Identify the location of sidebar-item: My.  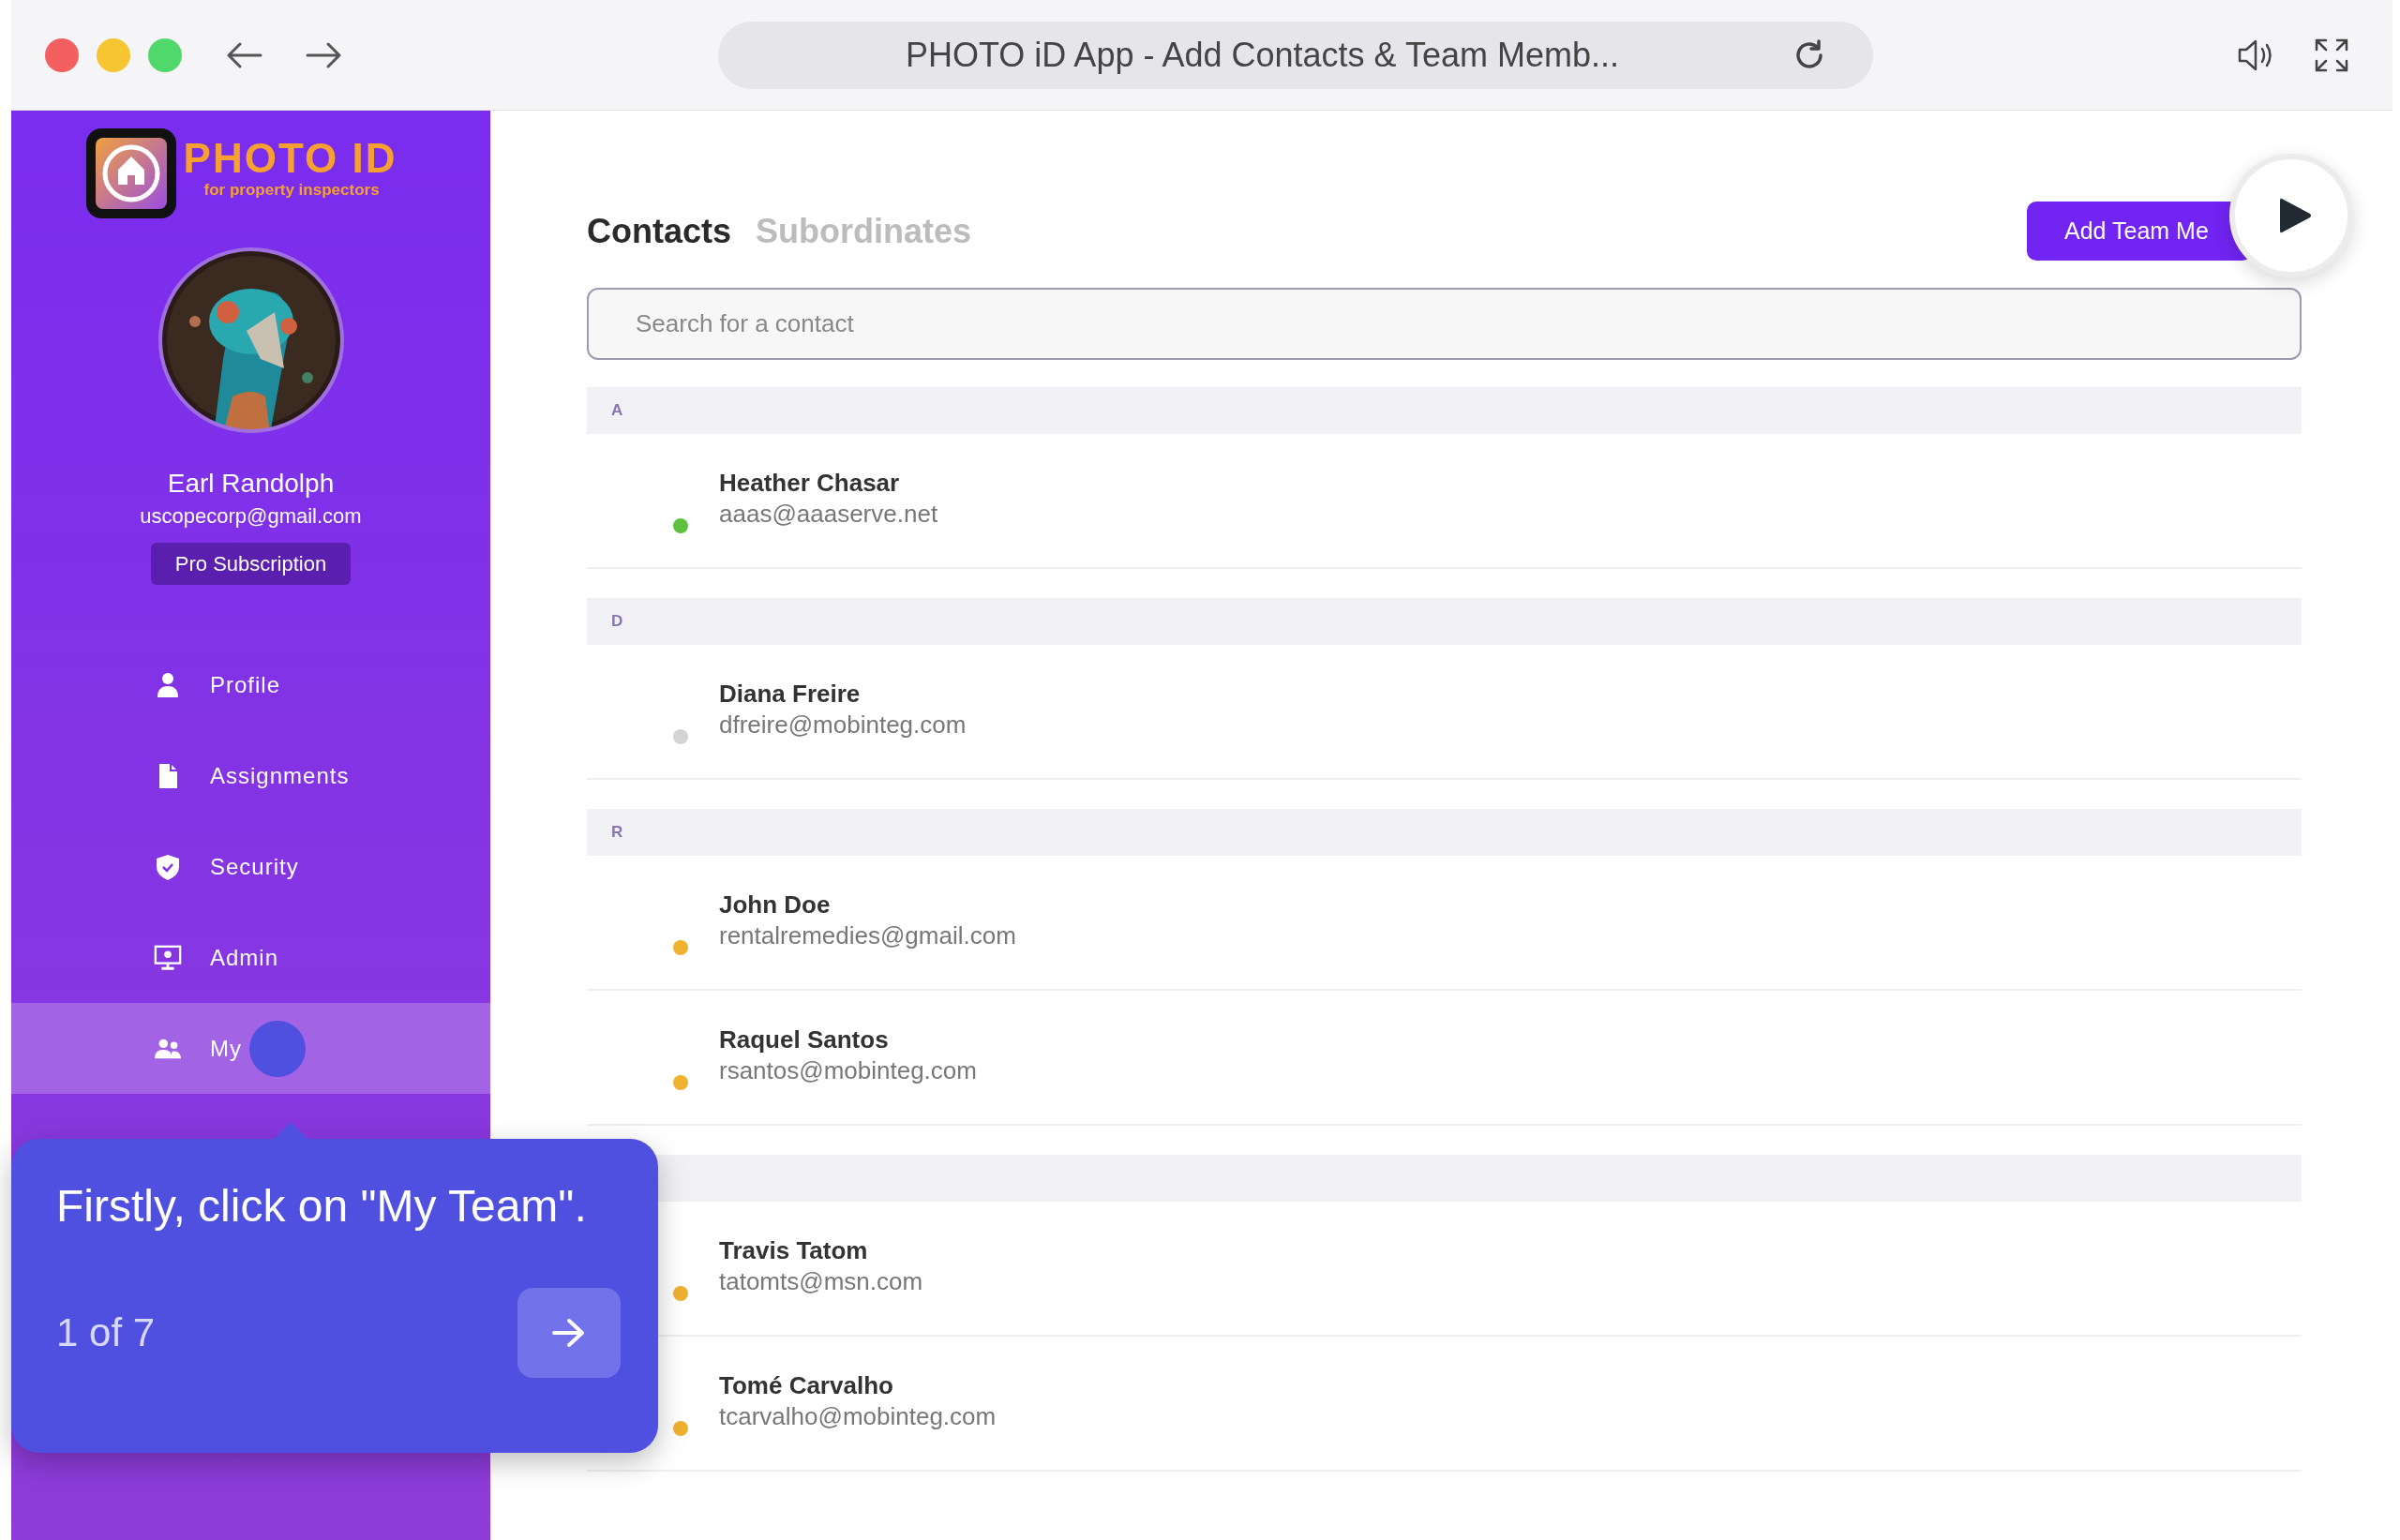
(250, 1048).